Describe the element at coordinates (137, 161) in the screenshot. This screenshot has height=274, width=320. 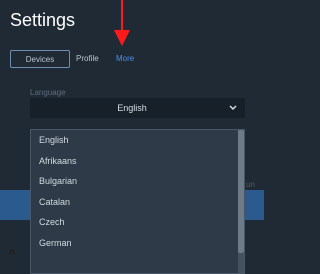
I see `language-option-afrikaans: Afrikaans` at that location.